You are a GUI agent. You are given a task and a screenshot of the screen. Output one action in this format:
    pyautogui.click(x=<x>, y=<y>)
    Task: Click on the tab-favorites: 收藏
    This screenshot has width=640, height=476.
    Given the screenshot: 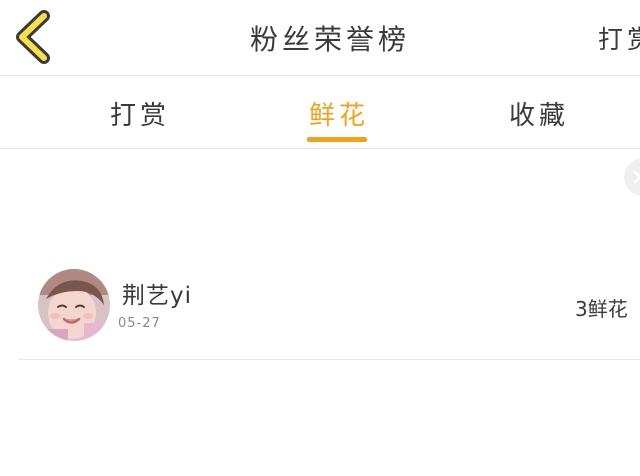 What is the action you would take?
    pyautogui.click(x=539, y=113)
    